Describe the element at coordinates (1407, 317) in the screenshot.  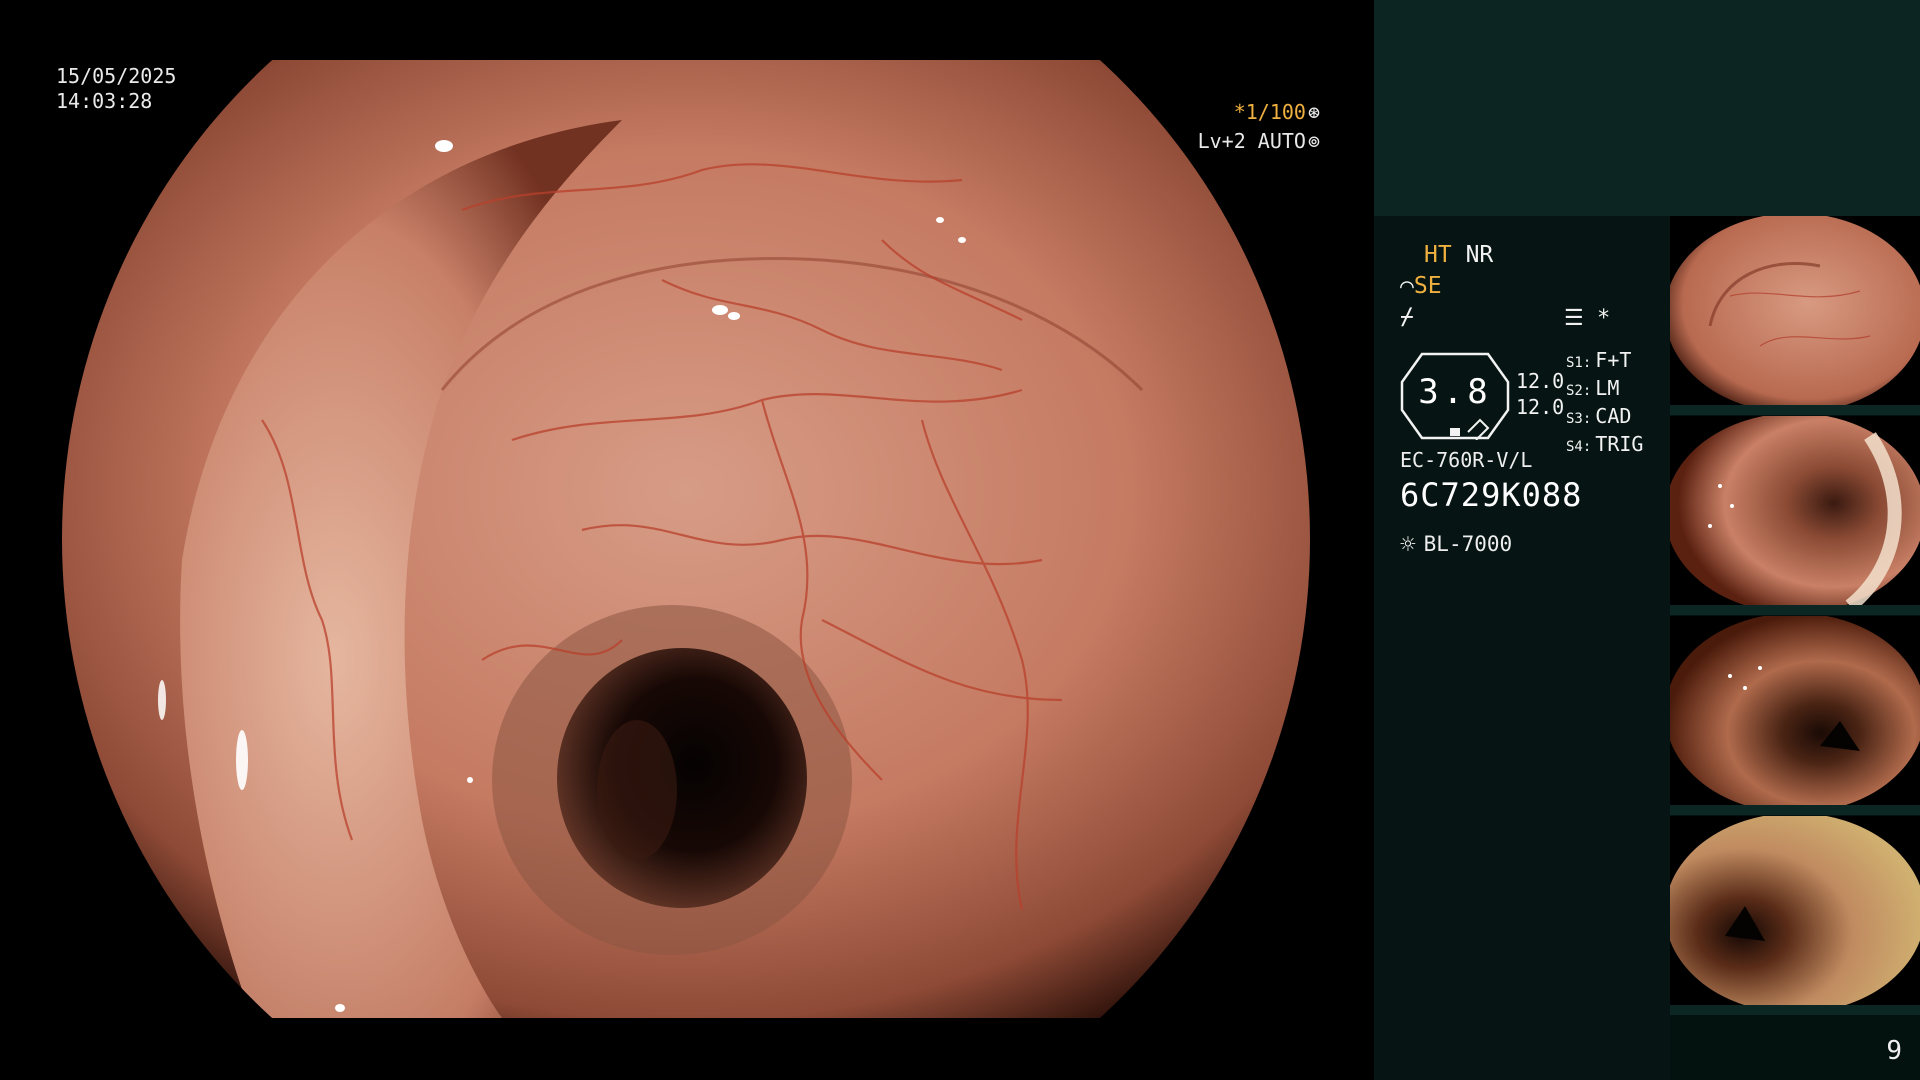
I see `freeze-icon: ⌿` at that location.